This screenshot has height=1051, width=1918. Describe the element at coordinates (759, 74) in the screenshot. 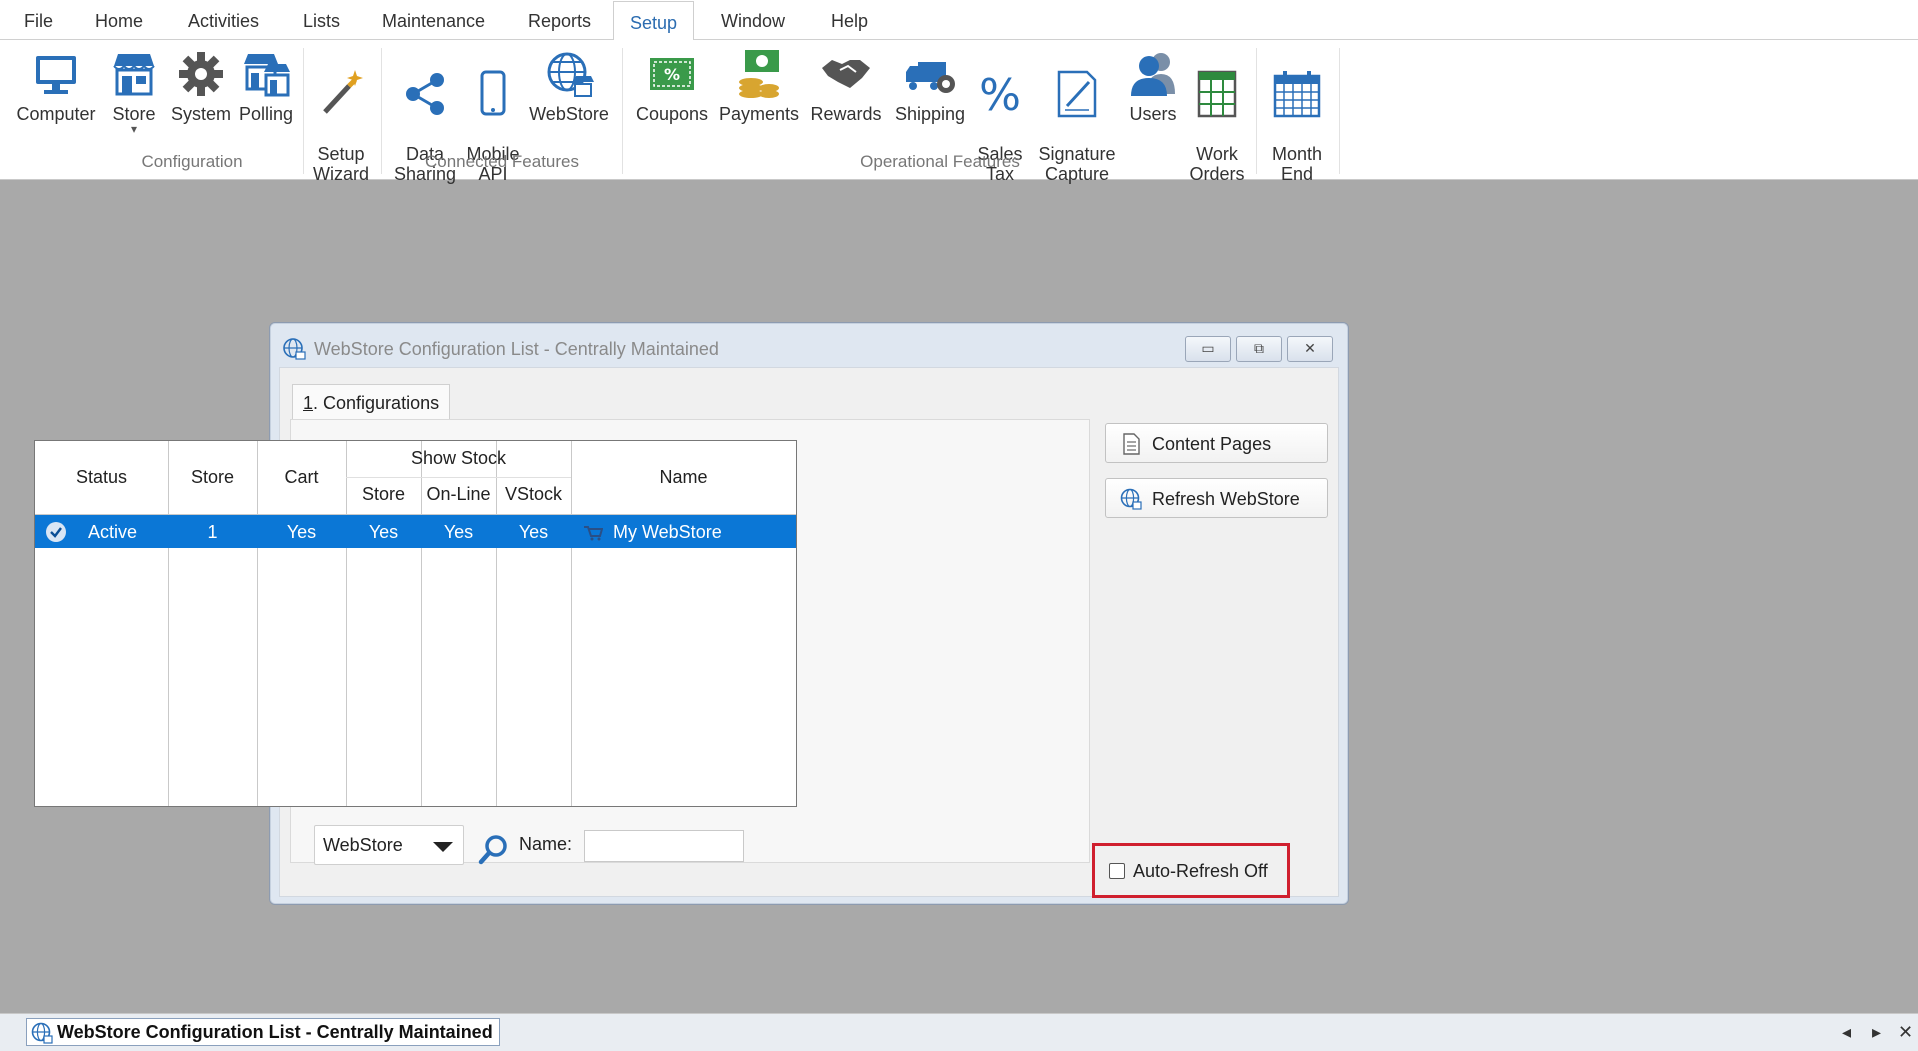

I see `money-icon` at that location.